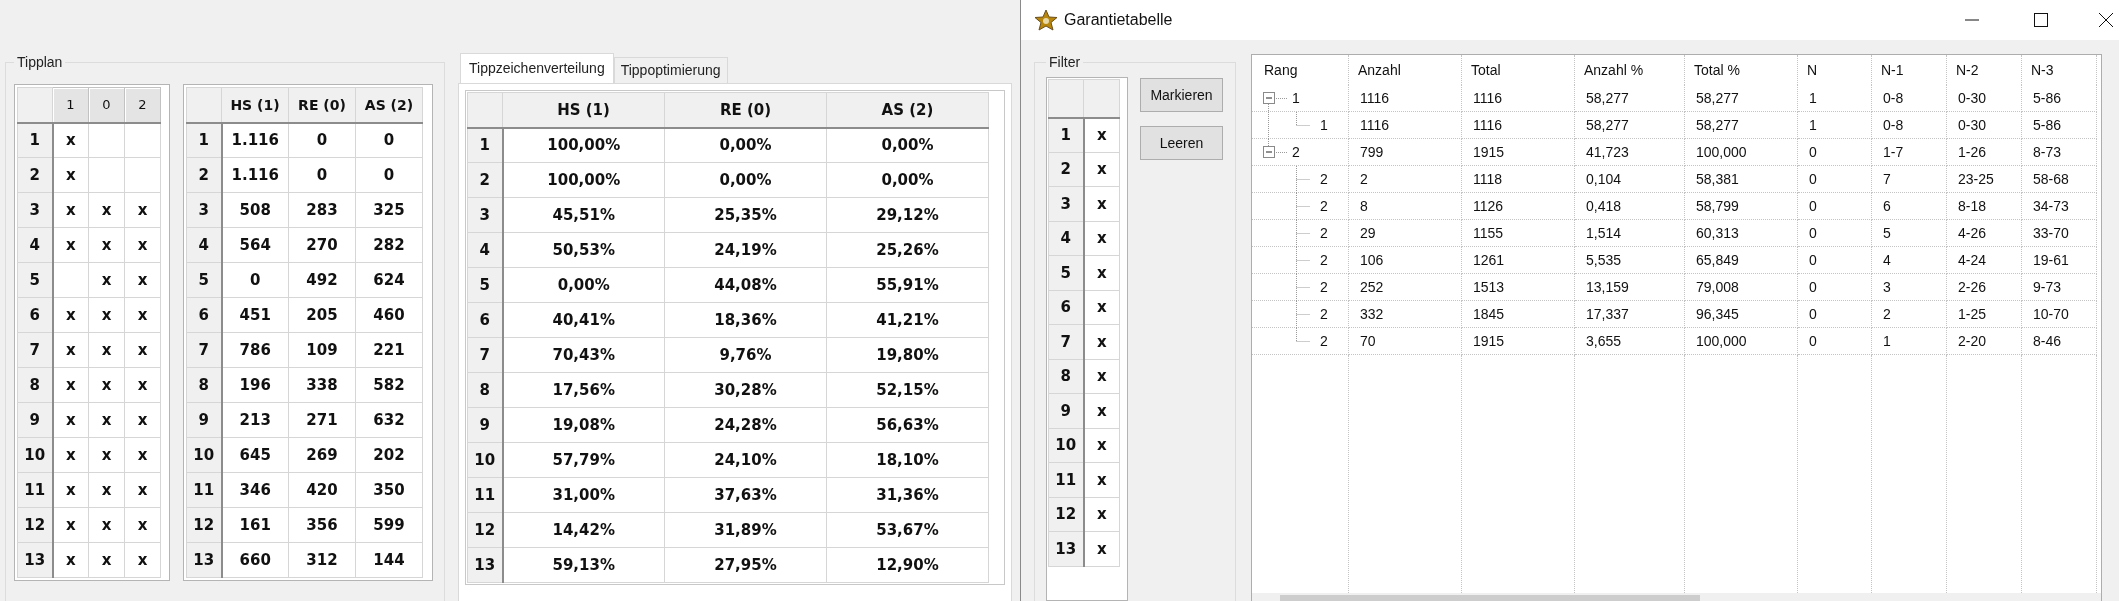 The image size is (2119, 601). What do you see at coordinates (485, 425) in the screenshot?
I see `row-header: 9` at bounding box center [485, 425].